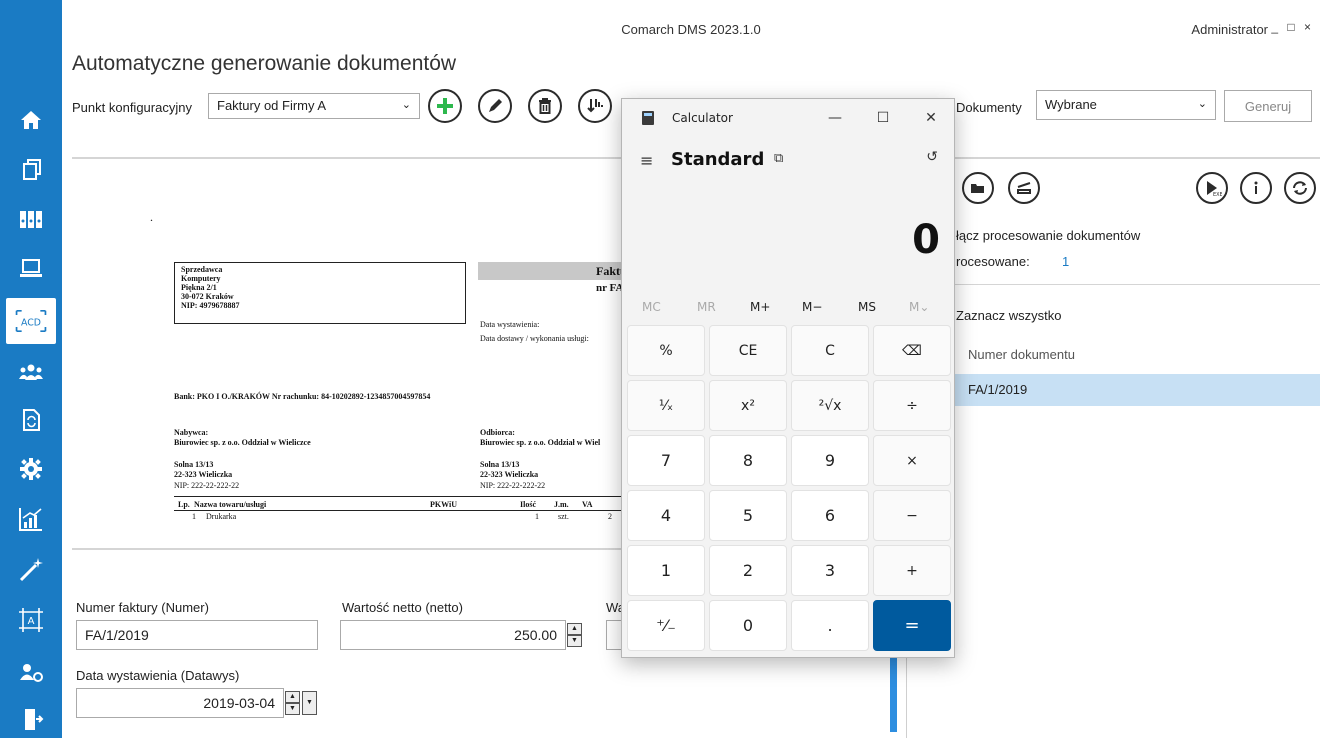 The width and height of the screenshot is (1320, 738). I want to click on panel-divider, so click(906, 694).